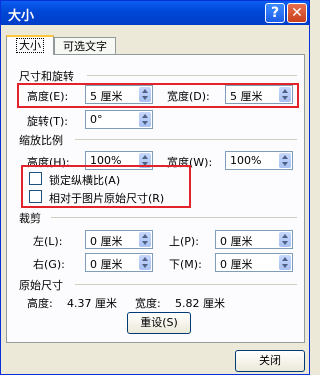 The width and height of the screenshot is (320, 375). Describe the element at coordinates (40, 303) in the screenshot. I see `original-height-label: 高度:` at that location.